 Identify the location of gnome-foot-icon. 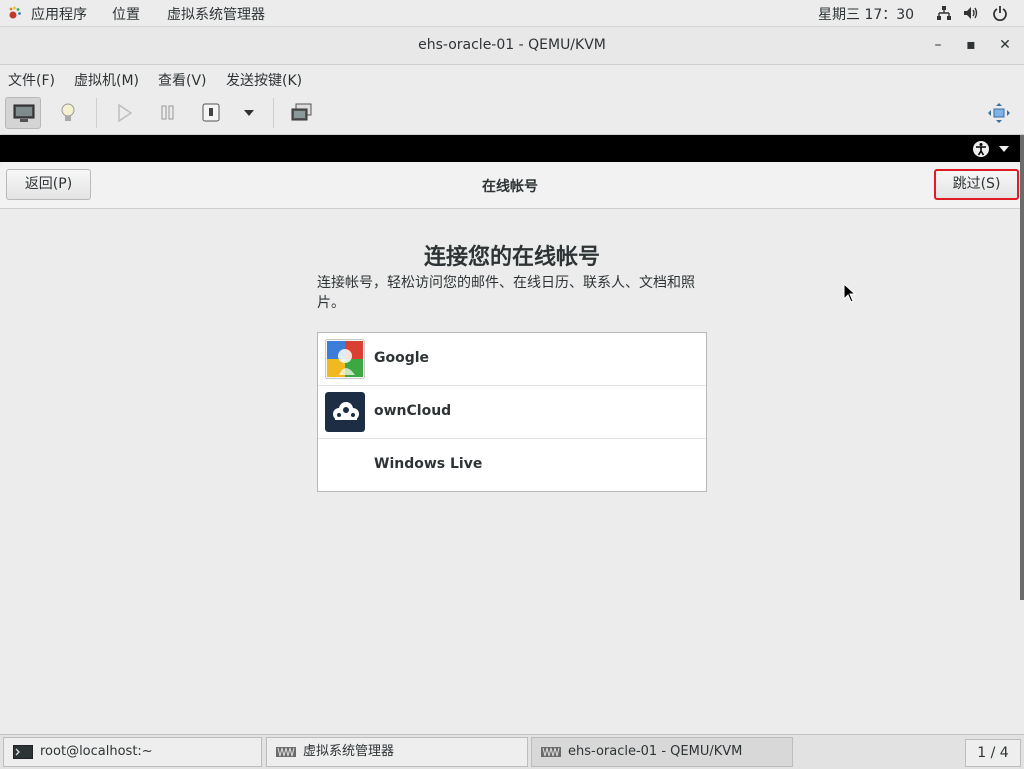
(15, 12).